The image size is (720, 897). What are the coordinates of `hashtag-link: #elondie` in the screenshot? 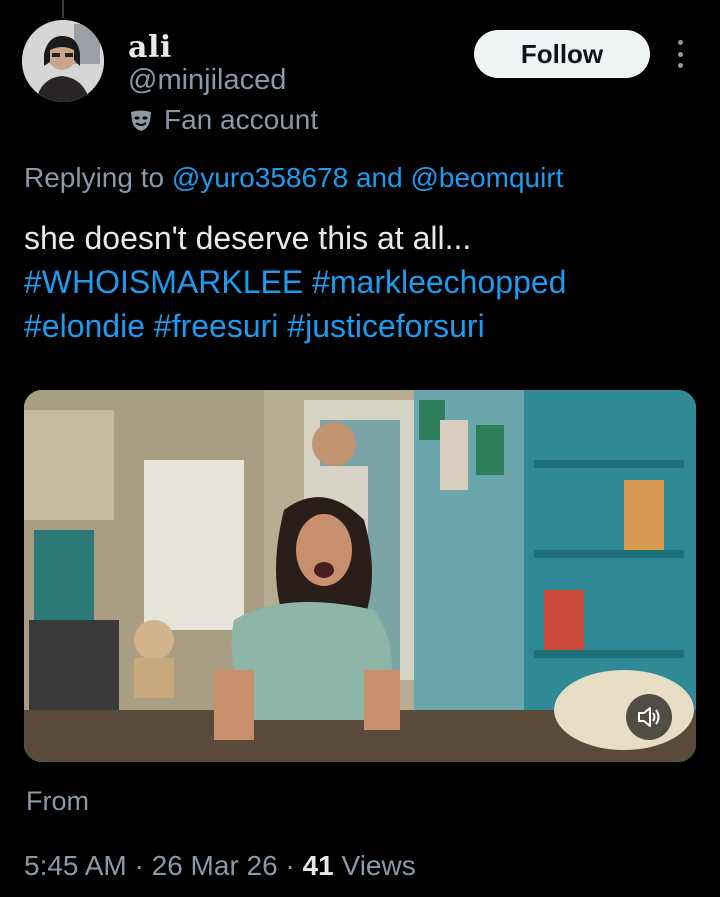 It's located at (84, 326).